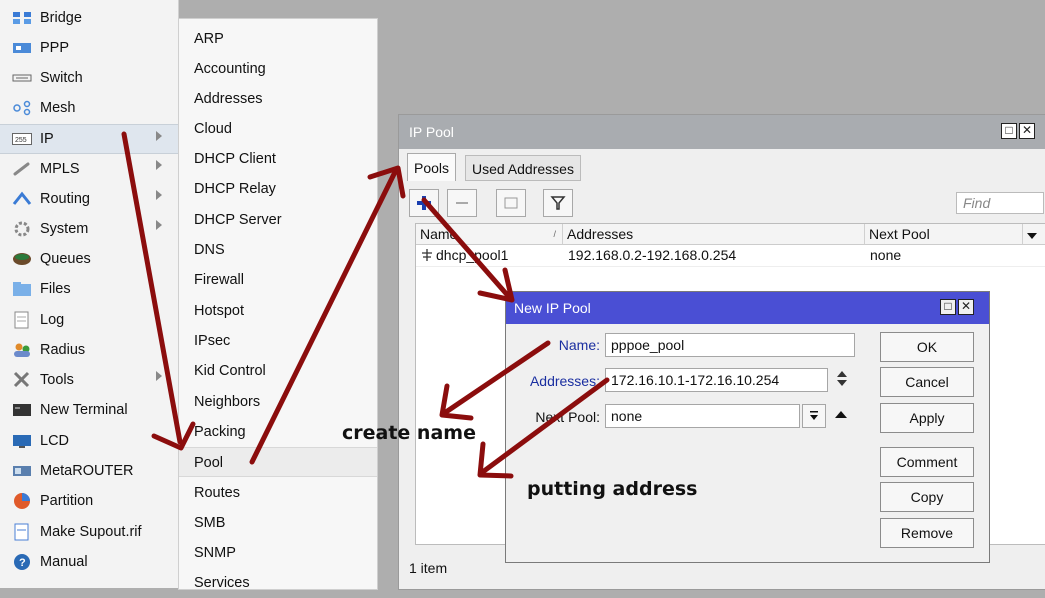 This screenshot has width=1045, height=598. I want to click on sidebar-item-label: Tools, so click(57, 380).